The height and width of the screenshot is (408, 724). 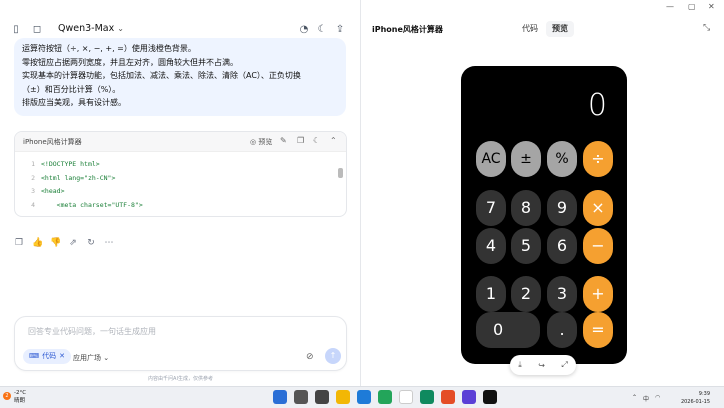 I want to click on message-actions: ❐ 👍 👎 ⇗ ↻ ⋯, so click(x=64, y=243).